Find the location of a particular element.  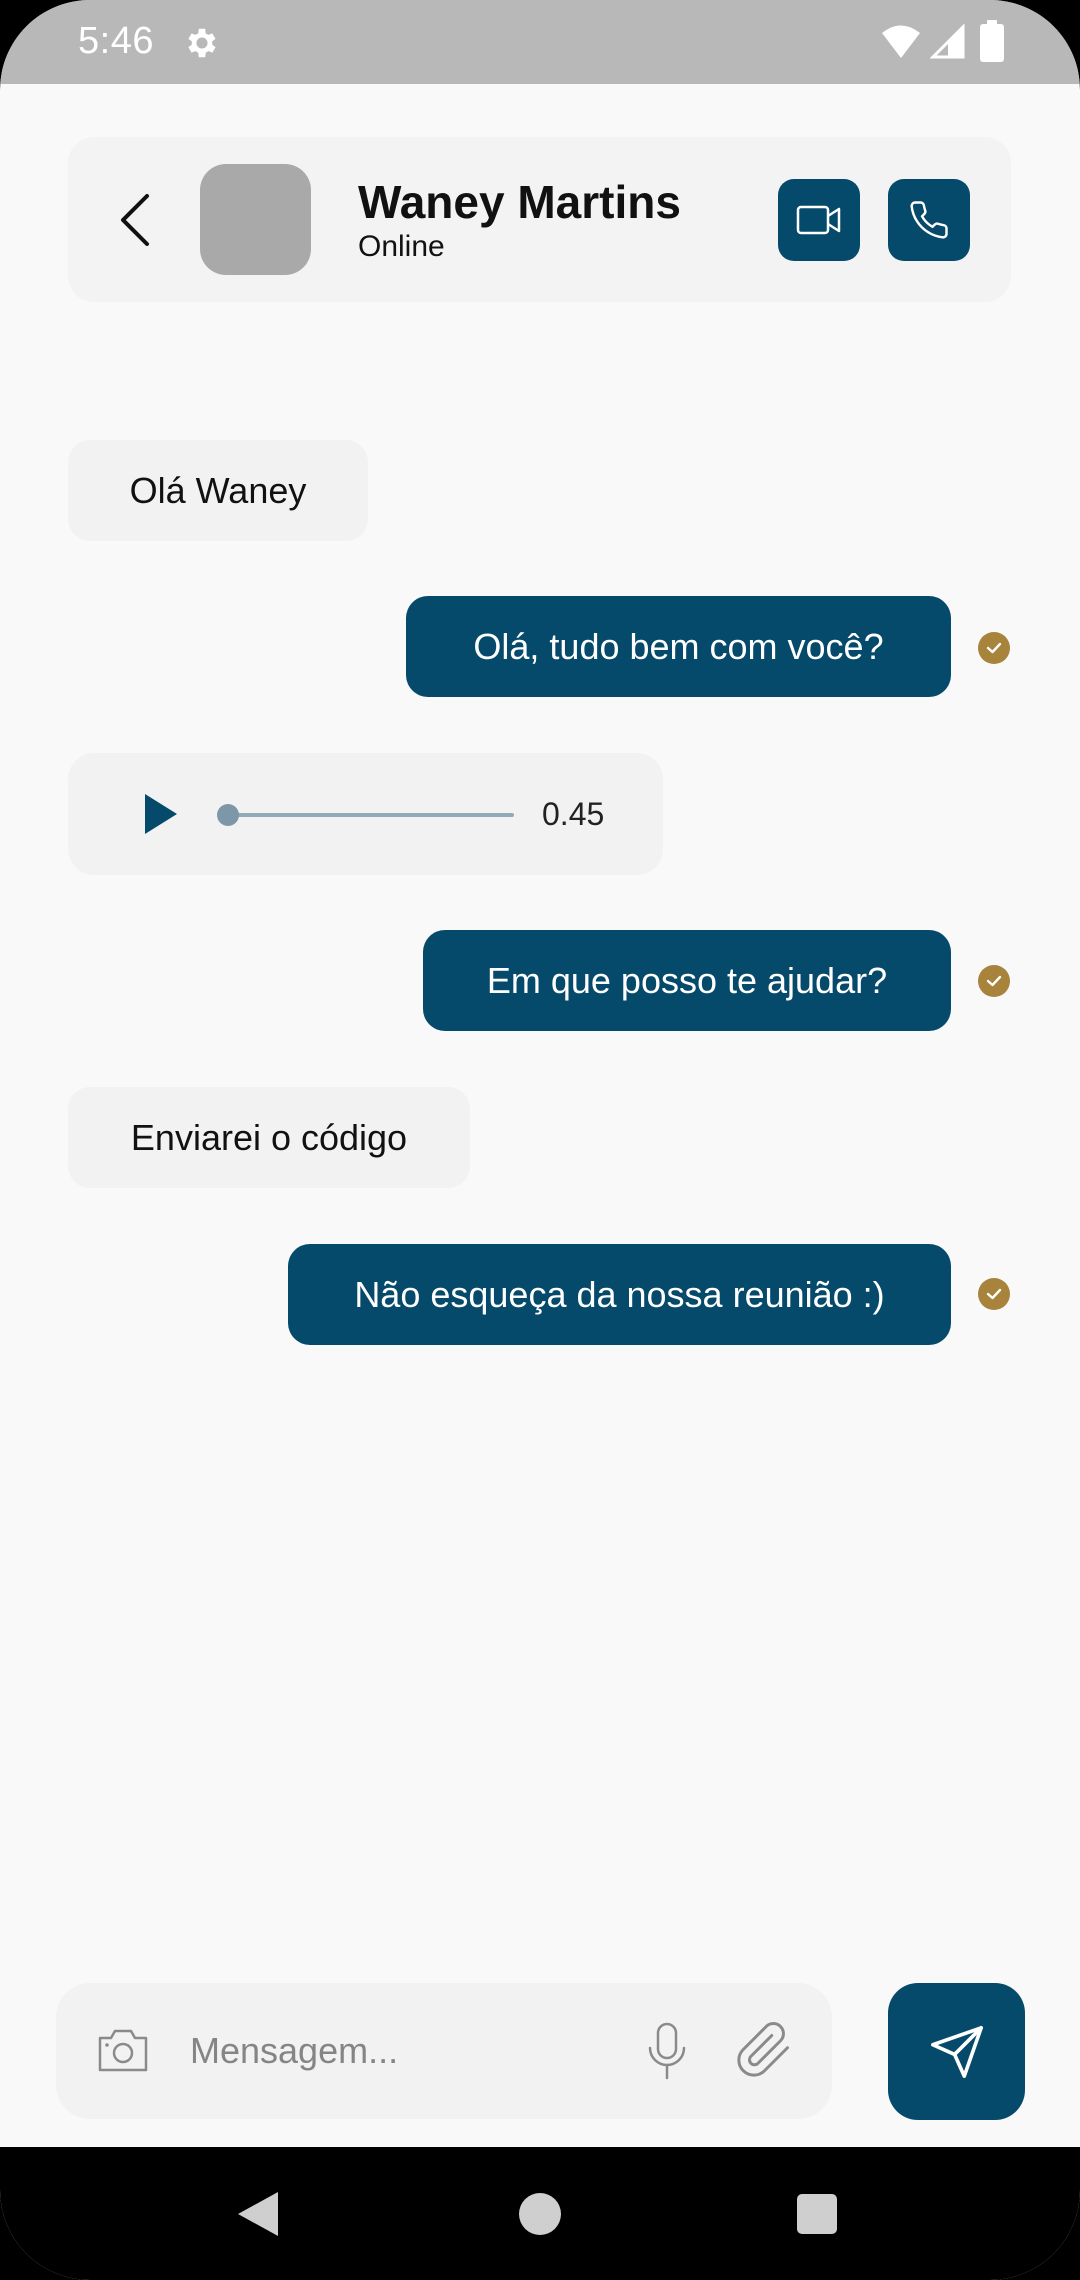

message-text: Olá, tudo bem com você? is located at coordinates (678, 646).